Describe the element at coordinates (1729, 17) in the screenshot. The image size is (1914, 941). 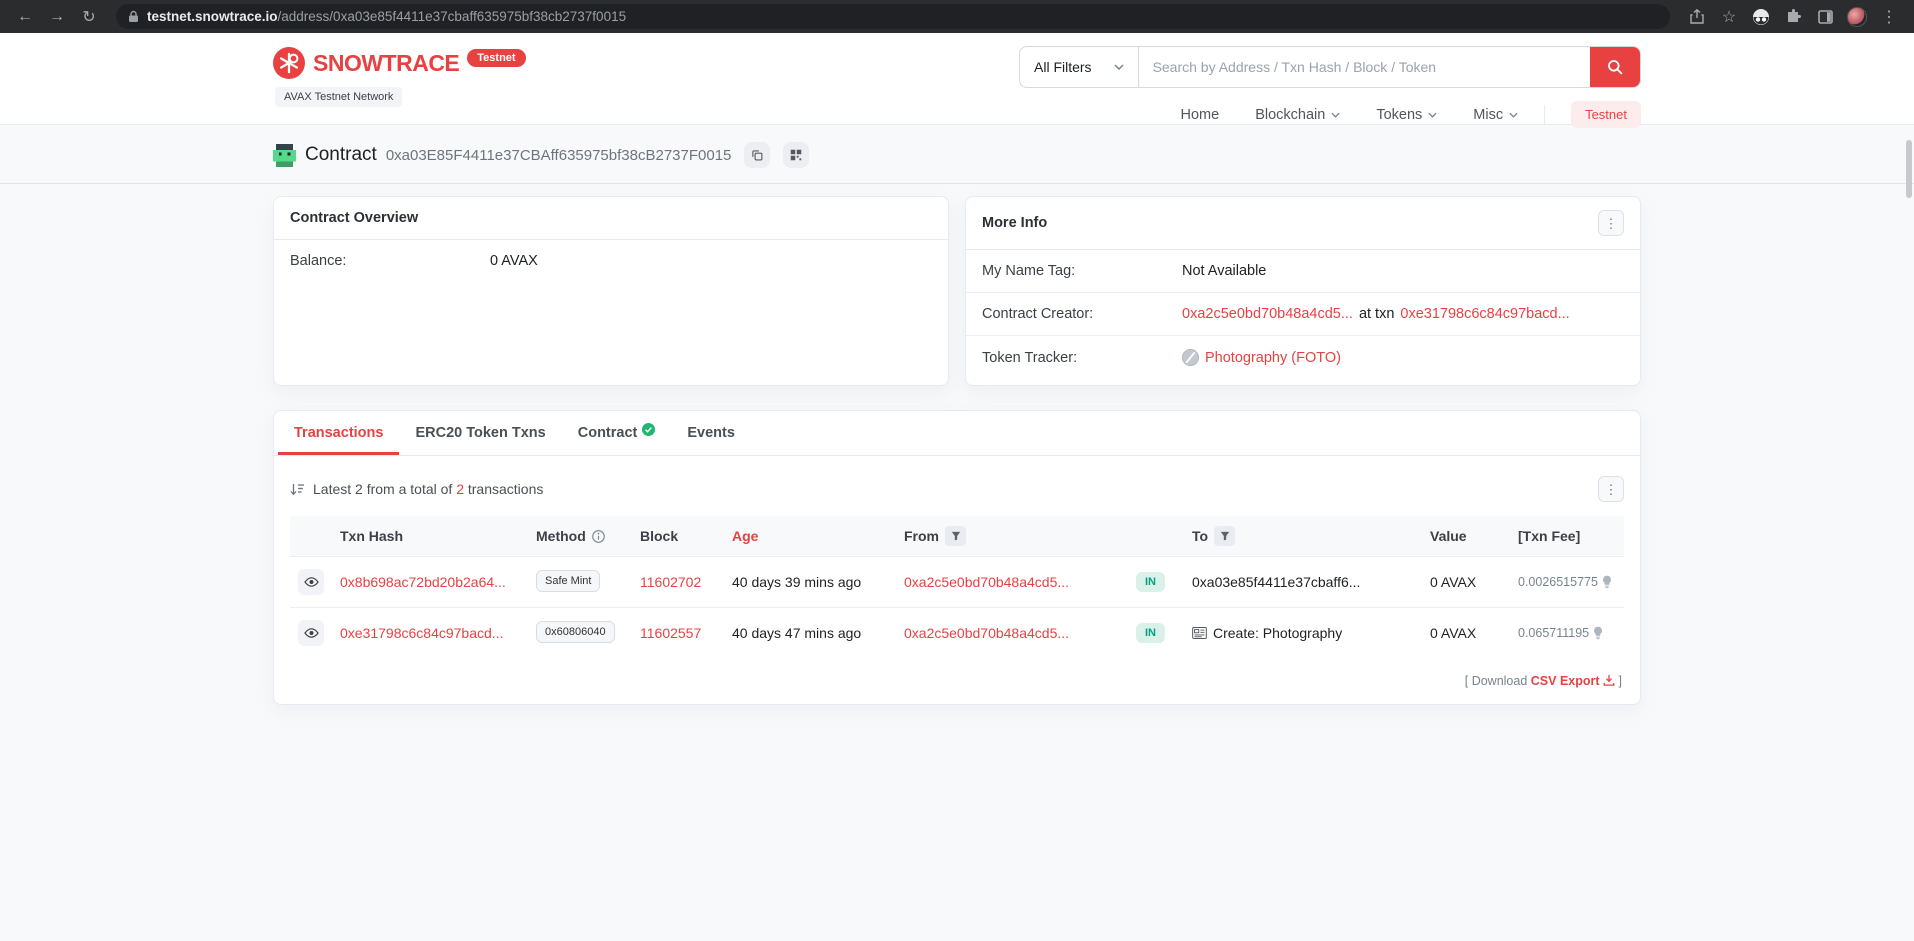
I see `bookmark-star-icon: ☆` at that location.